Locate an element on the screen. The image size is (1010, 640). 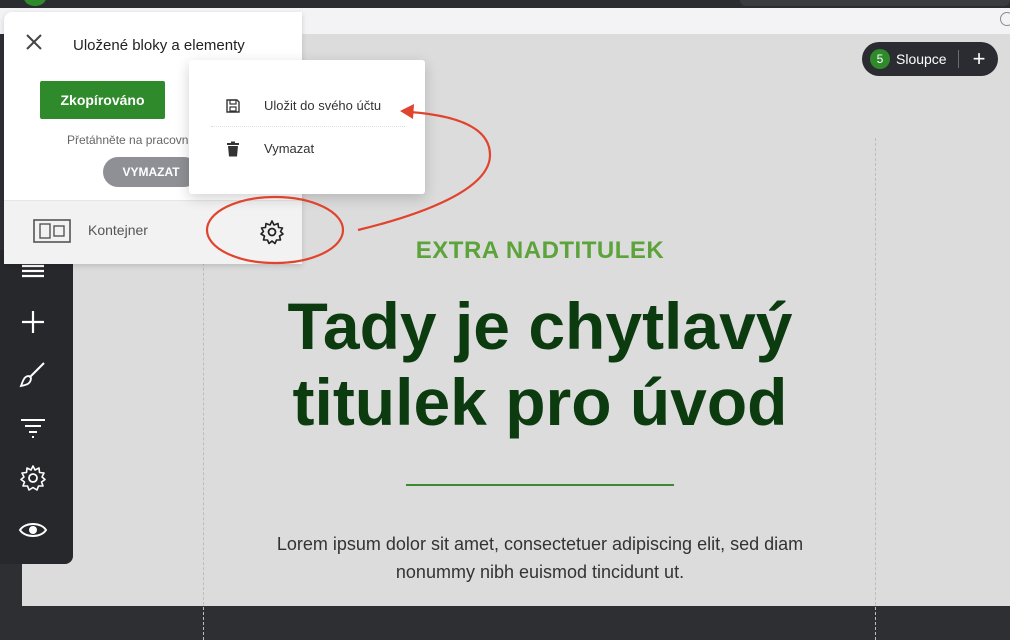
columns-label: Sloupce is located at coordinates (921, 59).